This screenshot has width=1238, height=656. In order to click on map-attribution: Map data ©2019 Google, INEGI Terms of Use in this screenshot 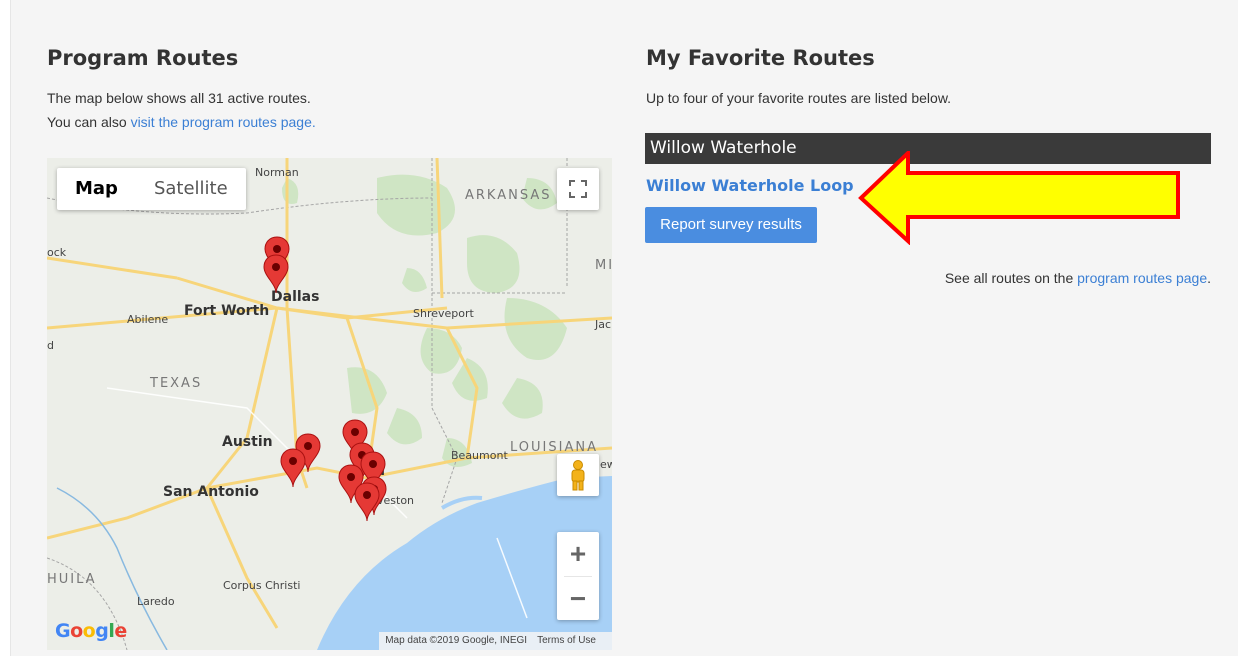, I will do `click(495, 641)`.